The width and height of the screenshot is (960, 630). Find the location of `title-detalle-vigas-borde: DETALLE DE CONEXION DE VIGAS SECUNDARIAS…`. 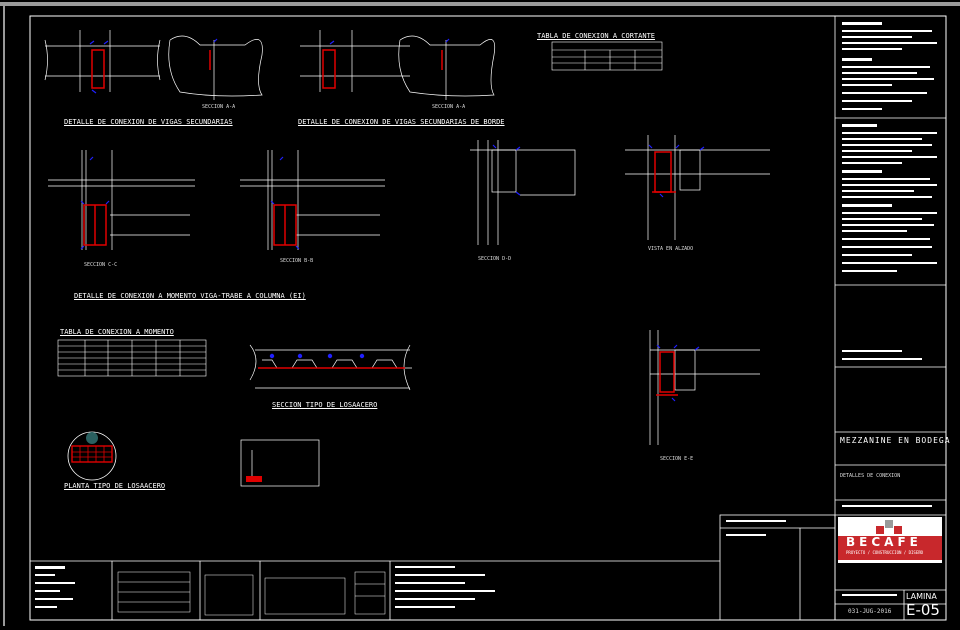

title-detalle-vigas-borde: DETALLE DE CONEXION DE VIGAS SECUNDARIAS… is located at coordinates (401, 122).